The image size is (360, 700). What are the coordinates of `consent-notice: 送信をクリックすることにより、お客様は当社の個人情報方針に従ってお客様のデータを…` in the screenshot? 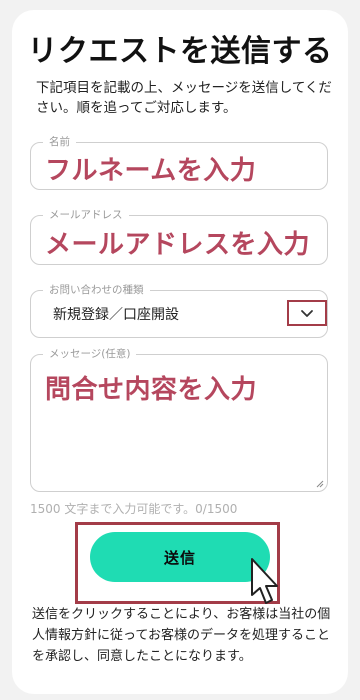 It's located at (181, 635).